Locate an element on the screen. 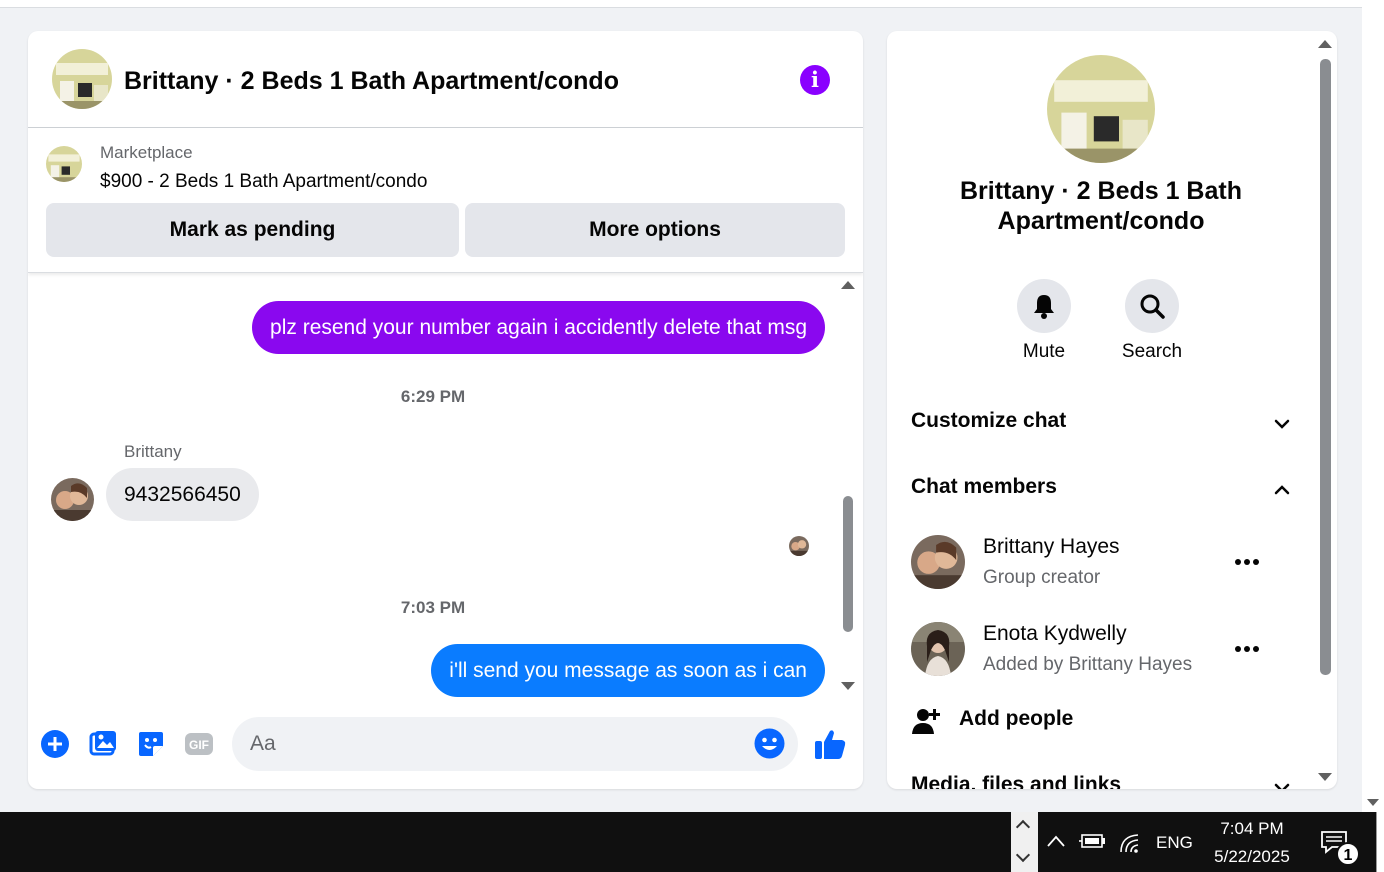 Image resolution: width=1384 pixels, height=872 pixels. media-files-section: Media, files and links is located at coordinates (1101, 781).